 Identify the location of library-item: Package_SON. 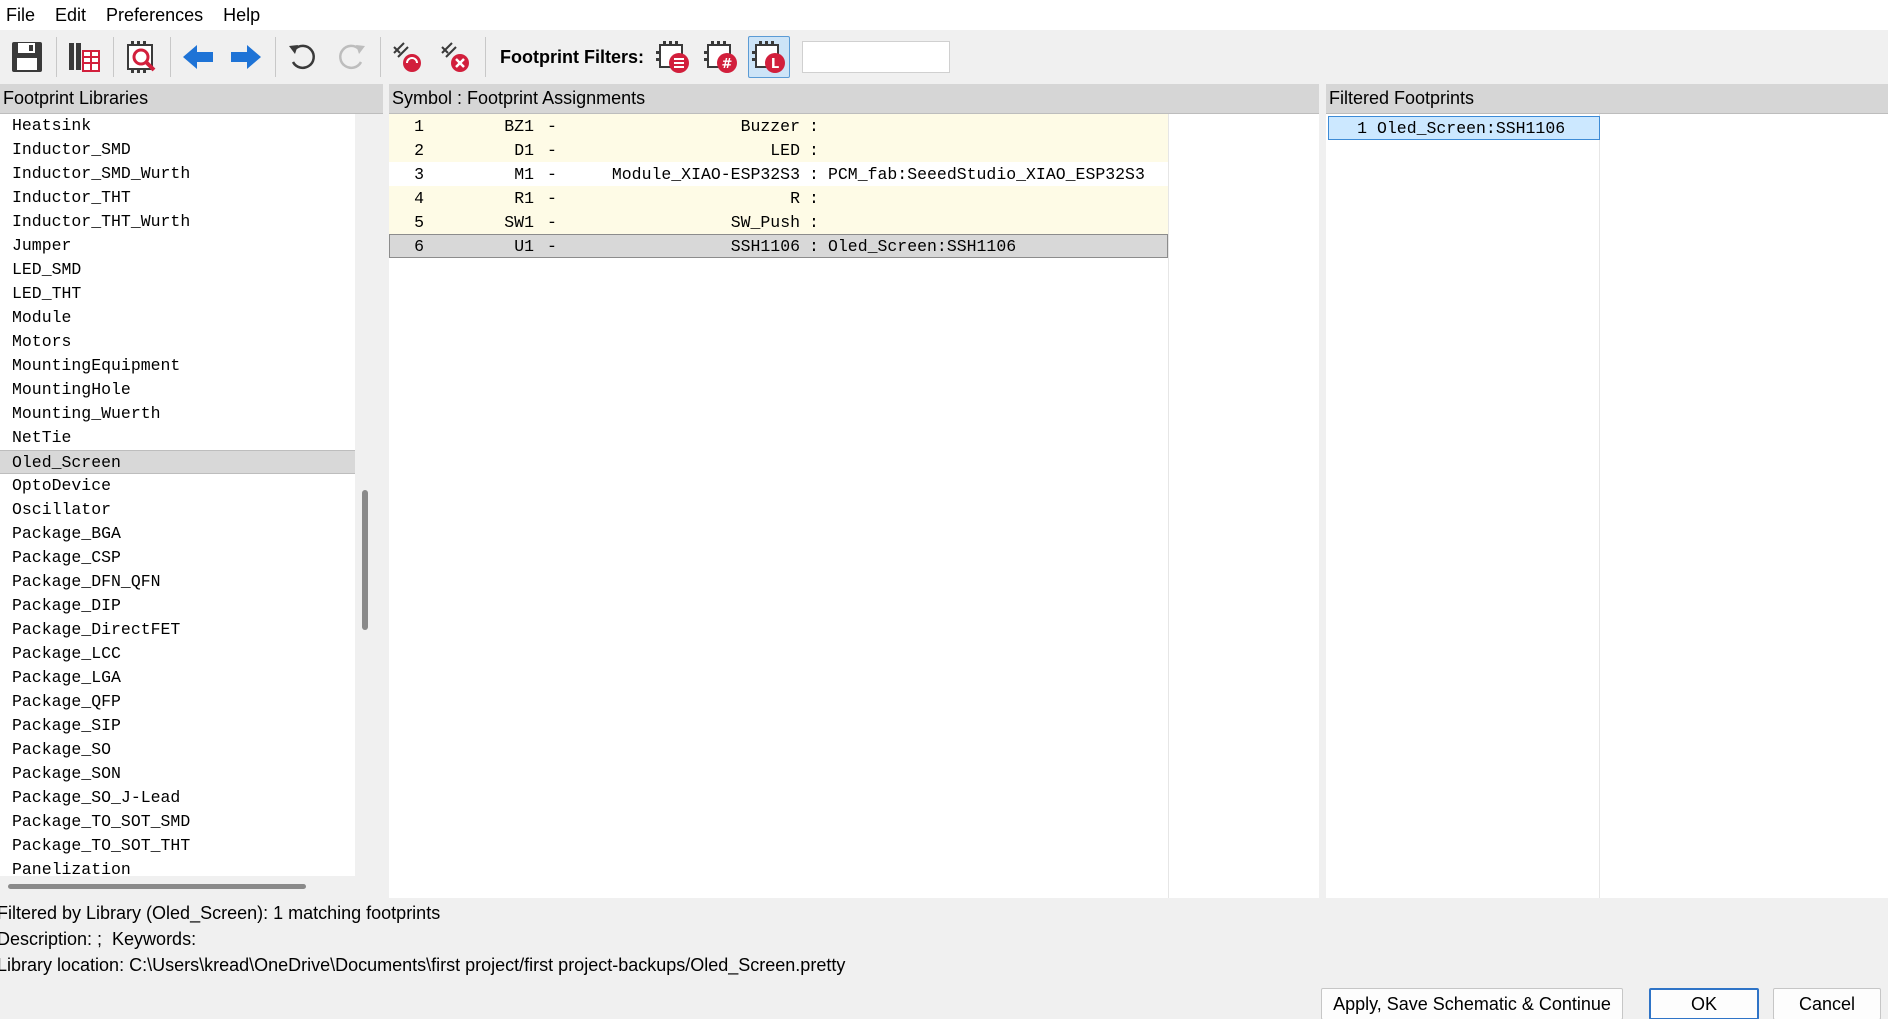
(177, 774).